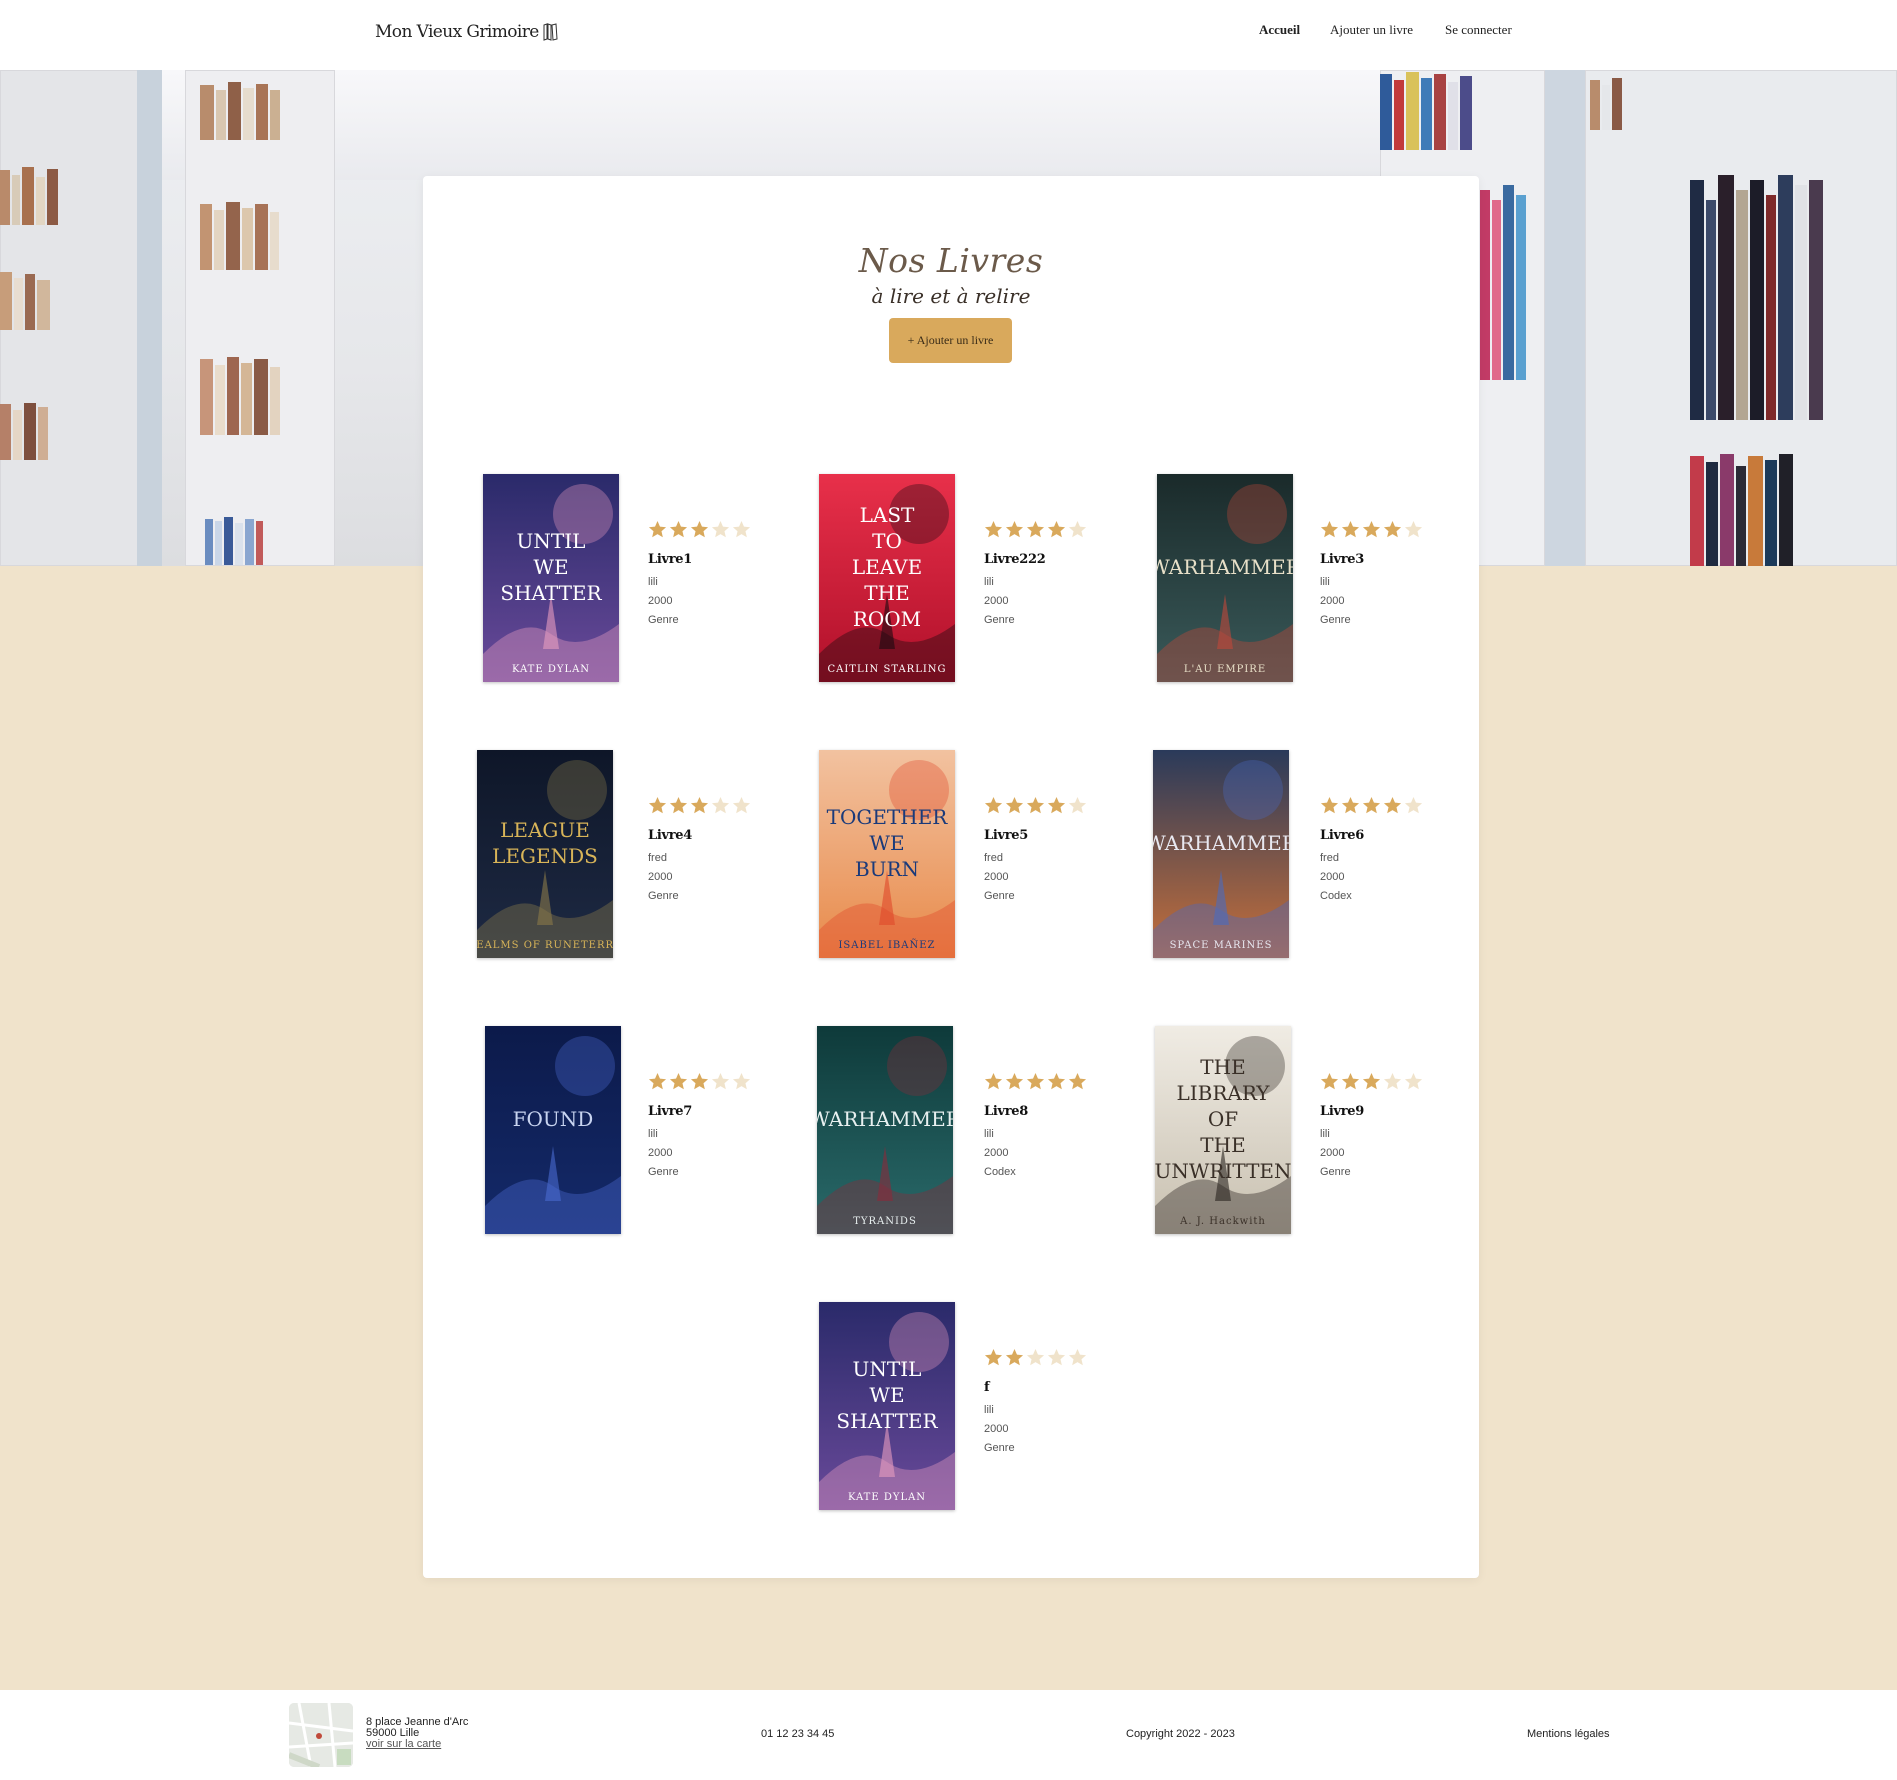  Describe the element at coordinates (887, 578) in the screenshot. I see `book-cover: LAST TO LEAVE THE ROOM CAITLIN STARLING` at that location.